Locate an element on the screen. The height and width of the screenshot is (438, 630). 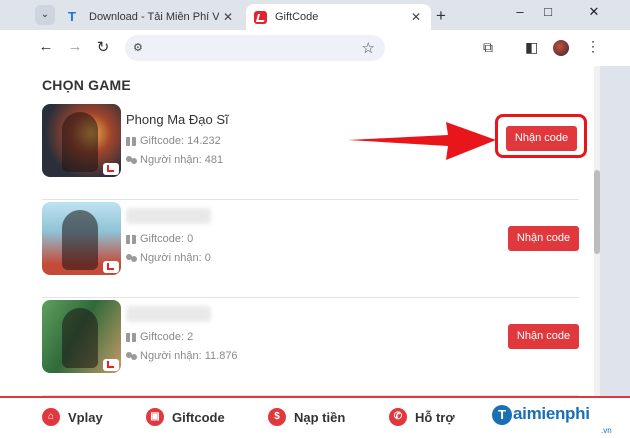
giftcode-count: Giftcode: 2 is located at coordinates (160, 336).